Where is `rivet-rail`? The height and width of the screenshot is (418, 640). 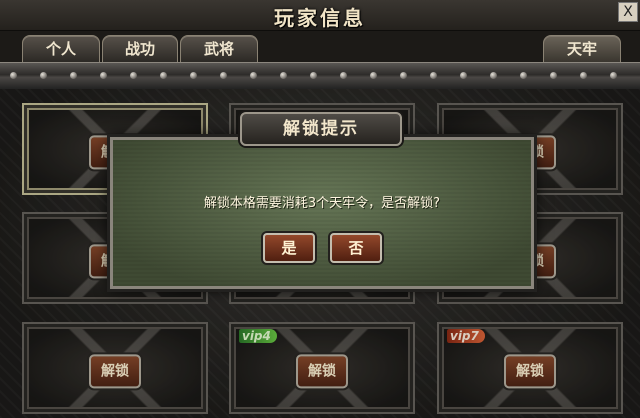
rivet-rail is located at coordinates (320, 76).